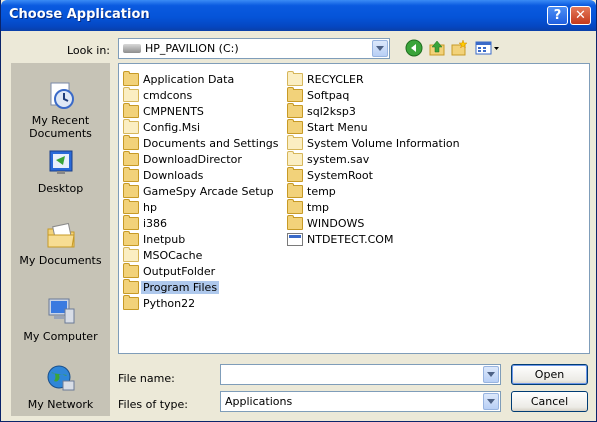 The height and width of the screenshot is (422, 597). I want to click on look-in-value: HP_PAVILION (C:), so click(192, 48).